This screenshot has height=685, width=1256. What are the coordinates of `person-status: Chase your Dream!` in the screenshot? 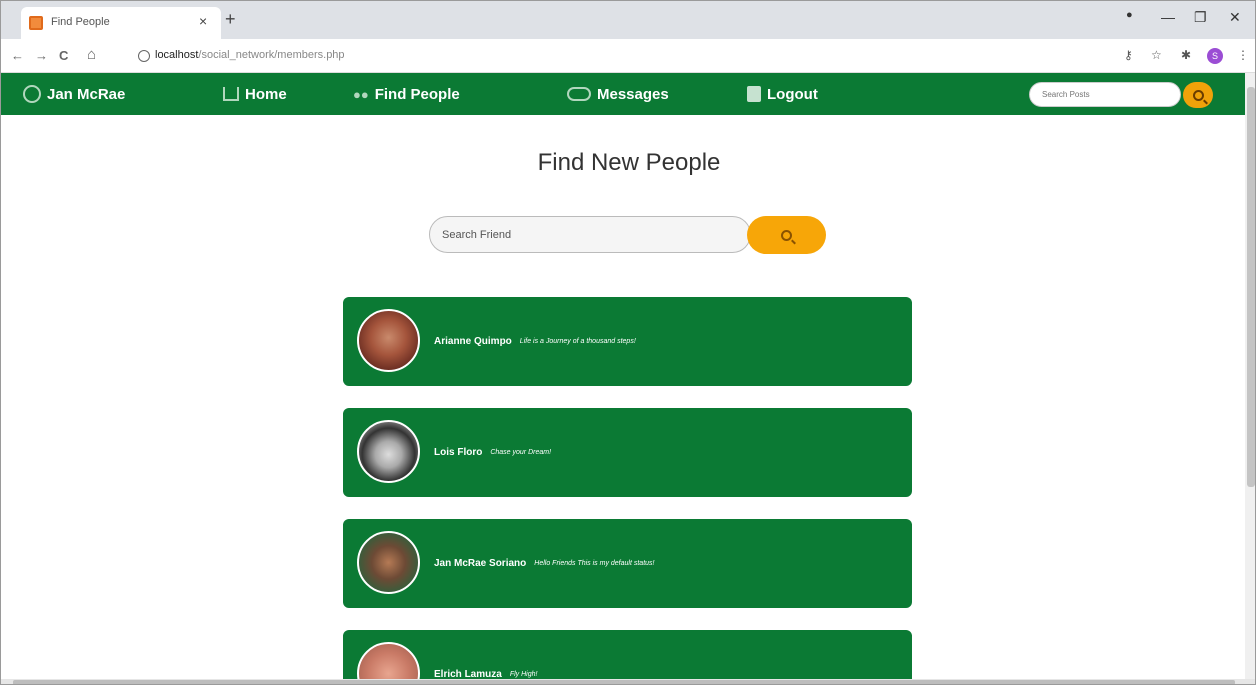 It's located at (521, 452).